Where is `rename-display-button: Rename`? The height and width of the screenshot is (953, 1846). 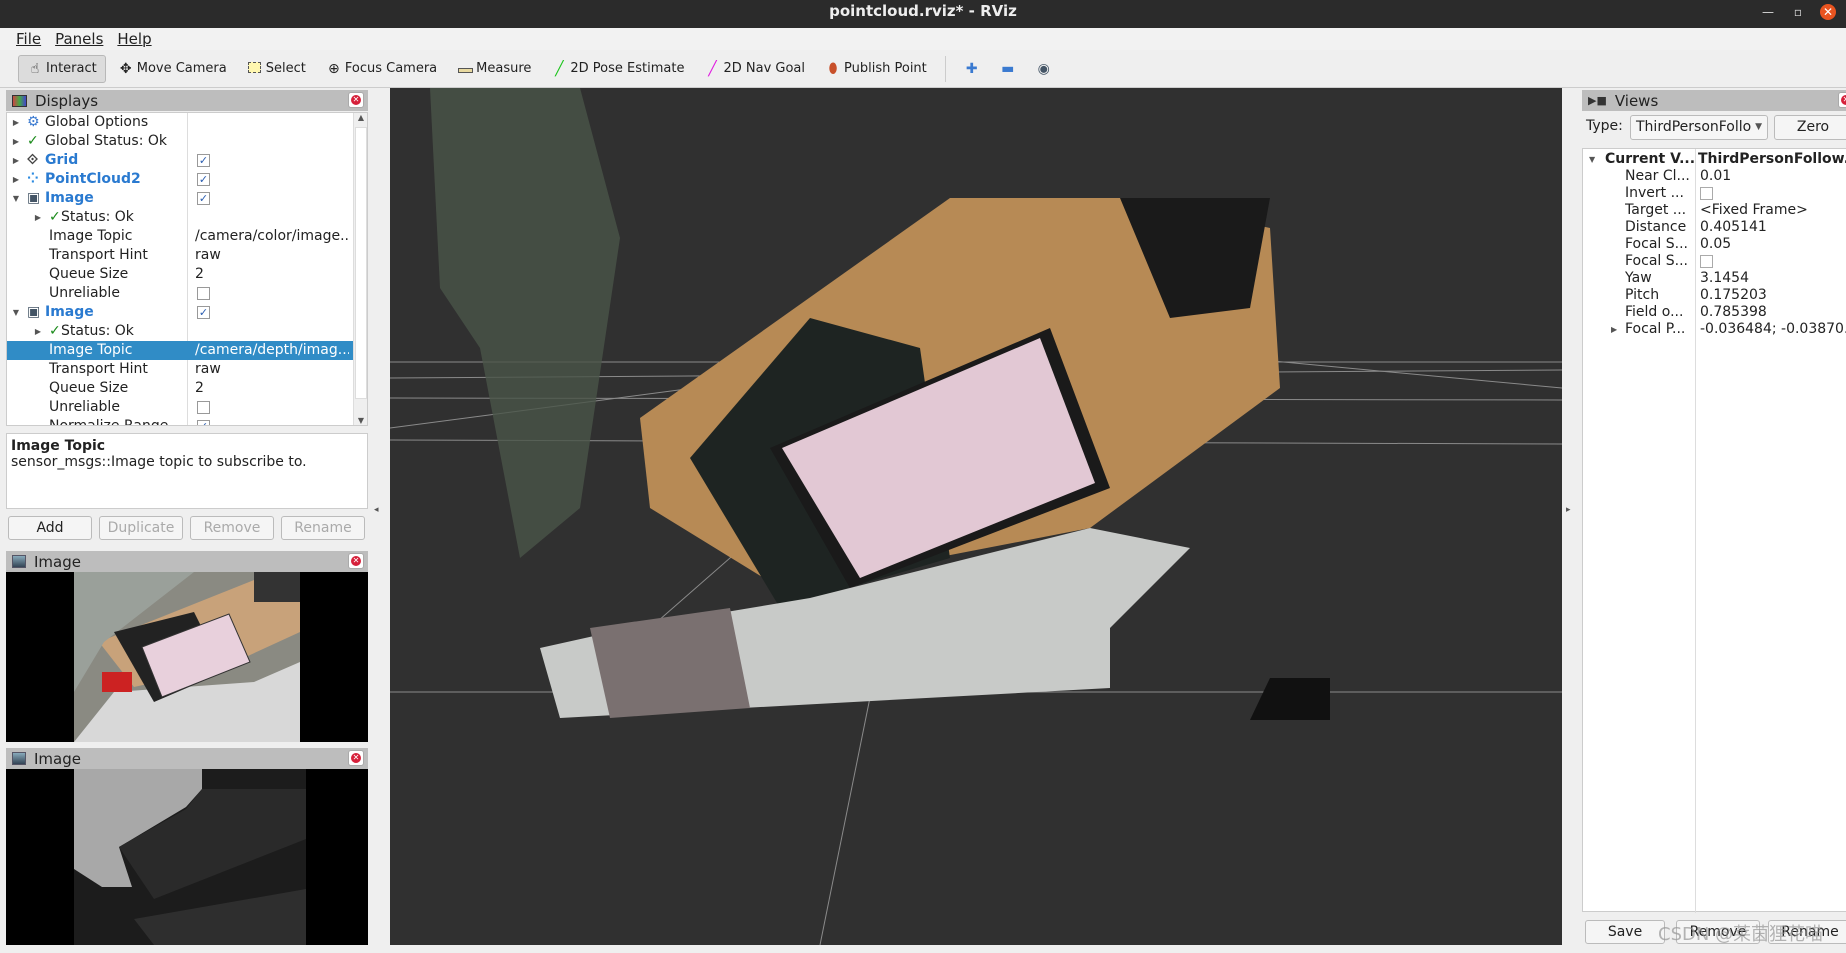
rename-display-button: Rename is located at coordinates (323, 528).